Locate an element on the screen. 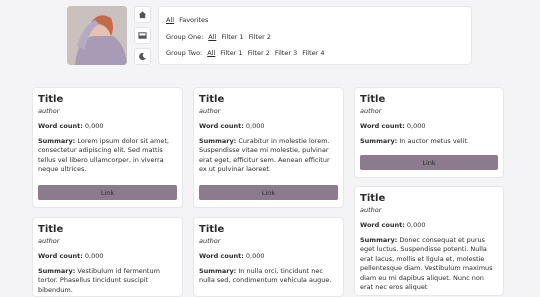 Image resolution: width=540 pixels, height=297 pixels. group-two-filter-1: Filter 1 is located at coordinates (231, 53).